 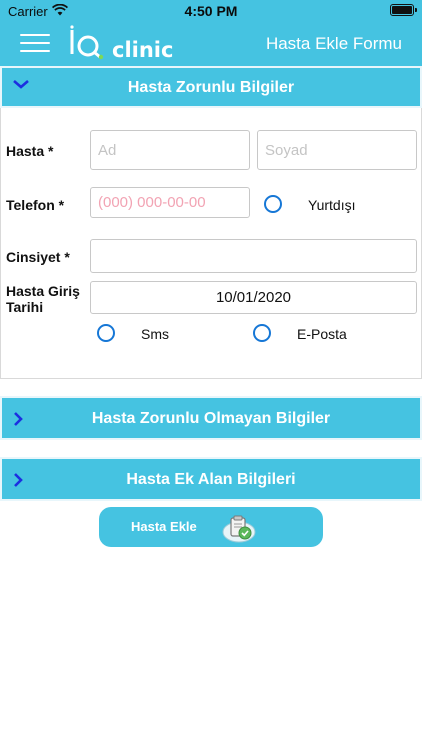 I want to click on battery-icon, so click(x=403, y=10).